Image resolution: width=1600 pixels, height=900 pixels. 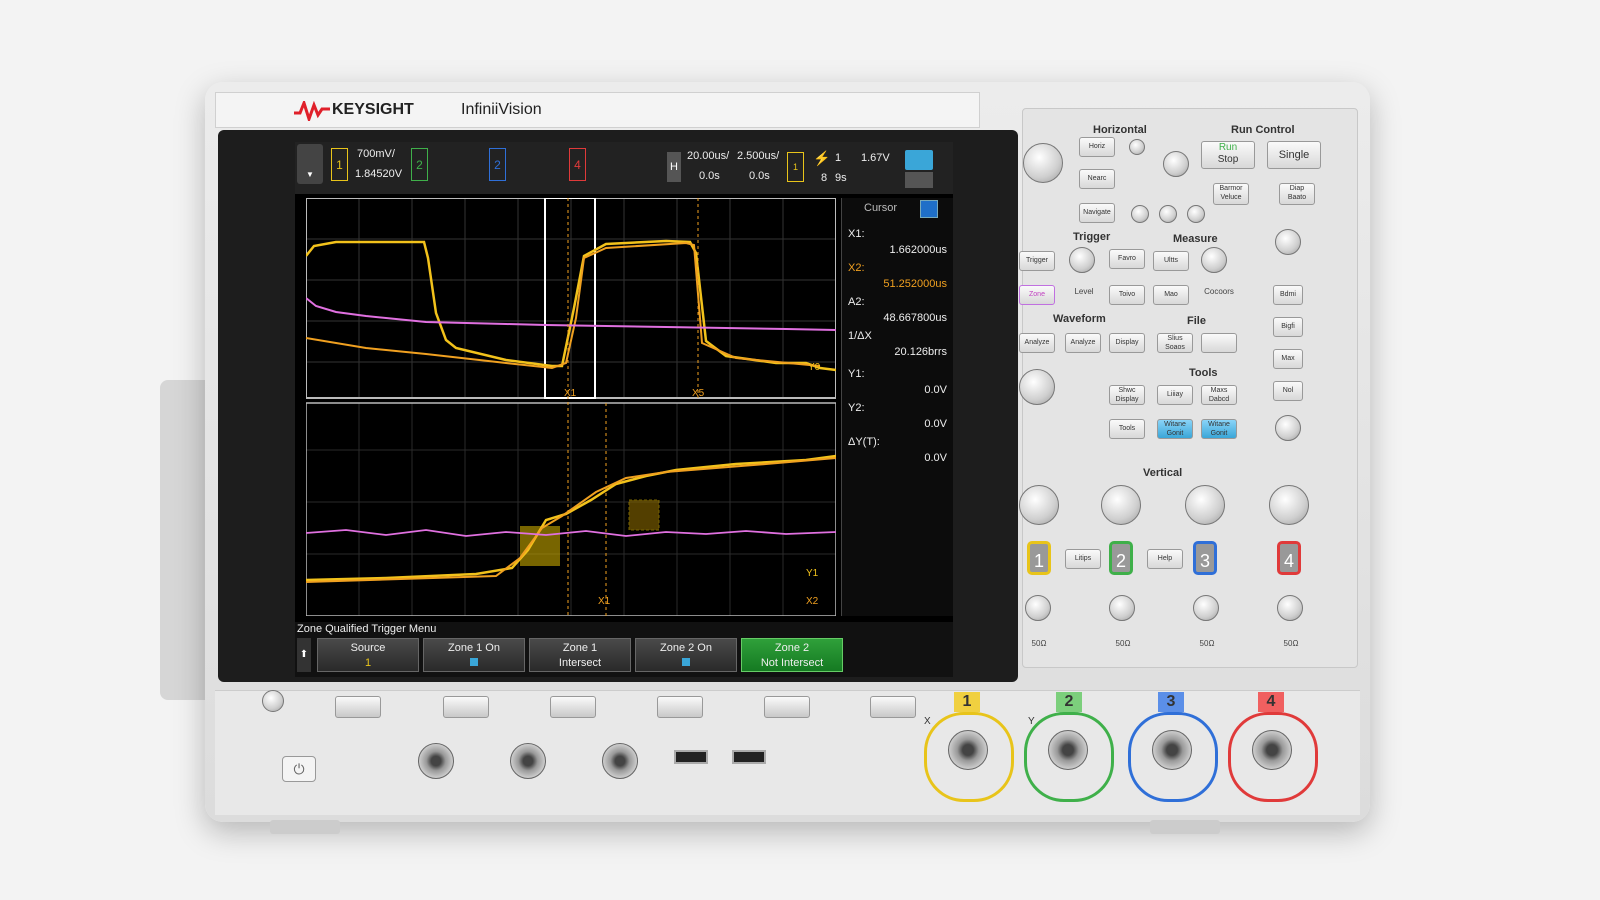 What do you see at coordinates (1288, 327) in the screenshot?
I see `right-button-2: Bigfi` at bounding box center [1288, 327].